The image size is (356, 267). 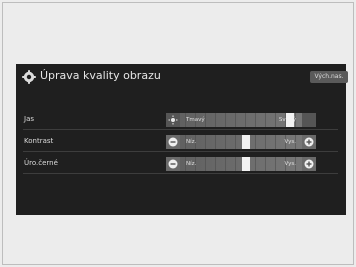 I want to click on row-divider, so click(x=180, y=173).